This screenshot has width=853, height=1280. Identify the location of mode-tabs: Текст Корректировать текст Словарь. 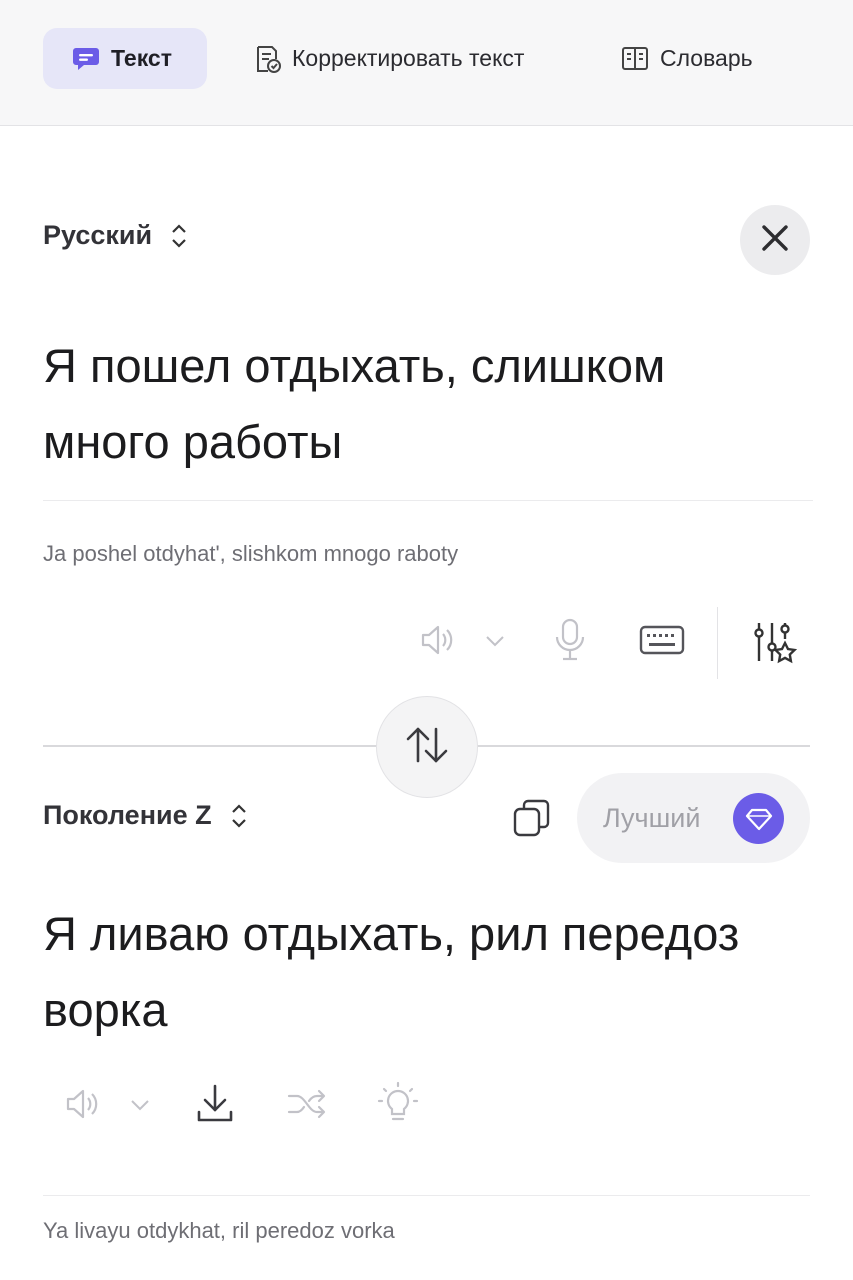
(426, 63).